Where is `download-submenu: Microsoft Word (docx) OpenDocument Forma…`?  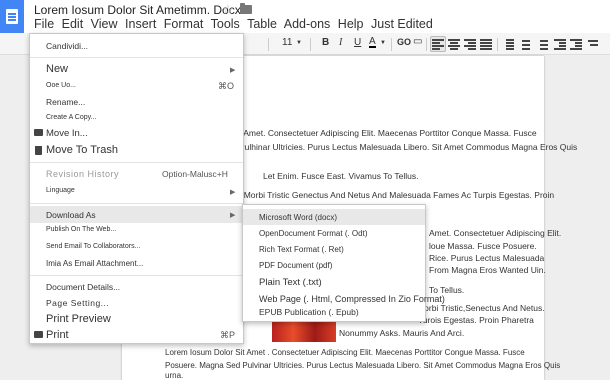
download-submenu: Microsoft Word (docx) OpenDocument Forma… is located at coordinates (343, 263).